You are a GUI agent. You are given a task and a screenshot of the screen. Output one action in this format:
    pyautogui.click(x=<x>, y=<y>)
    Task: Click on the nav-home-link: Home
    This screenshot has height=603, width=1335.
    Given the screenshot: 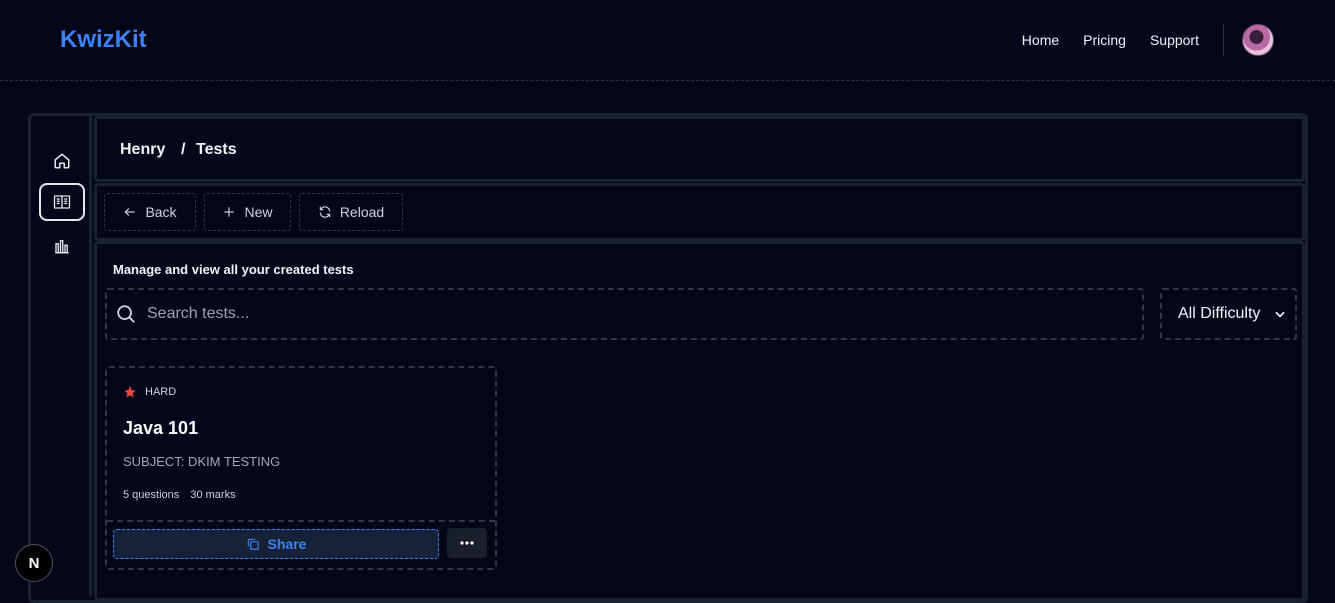 What is the action you would take?
    pyautogui.click(x=1040, y=40)
    